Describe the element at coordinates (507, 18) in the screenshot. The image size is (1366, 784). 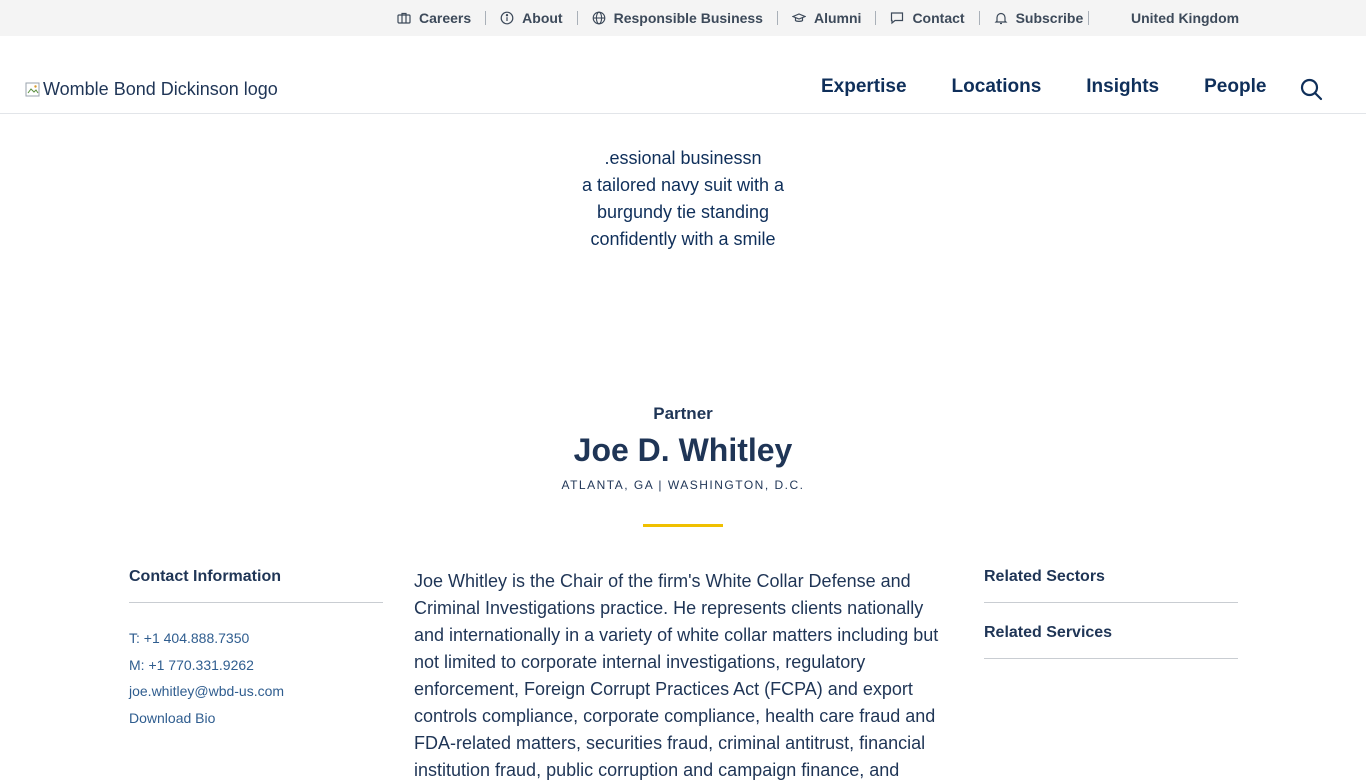
I see `info-icon` at that location.